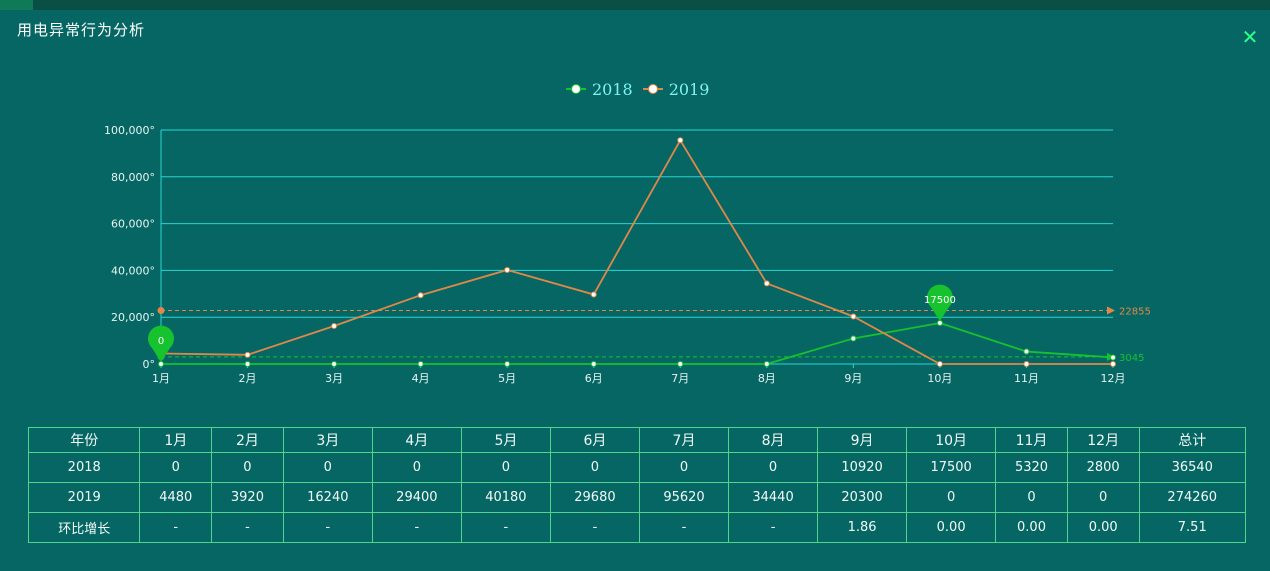 Image resolution: width=1270 pixels, height=571 pixels. I want to click on table-cell: 95620, so click(684, 497).